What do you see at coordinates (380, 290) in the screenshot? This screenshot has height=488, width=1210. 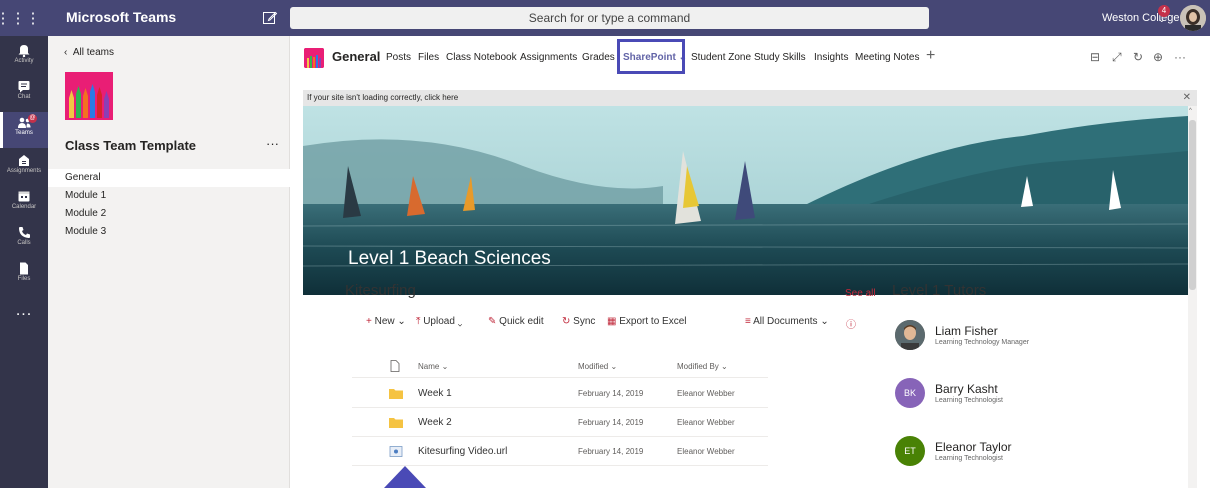 I see `library-title: Kitesurfing` at bounding box center [380, 290].